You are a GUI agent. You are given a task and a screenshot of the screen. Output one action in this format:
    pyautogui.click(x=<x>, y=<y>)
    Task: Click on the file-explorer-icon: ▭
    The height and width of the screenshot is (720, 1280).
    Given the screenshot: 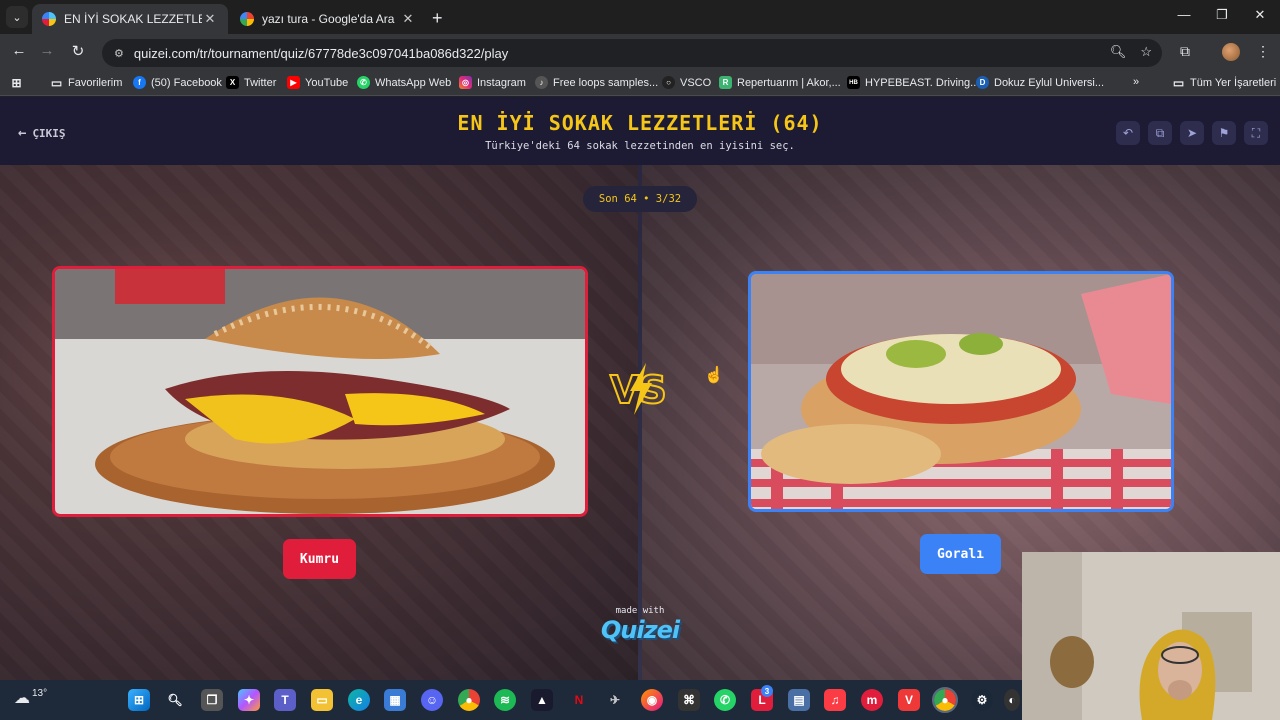 What is the action you would take?
    pyautogui.click(x=322, y=700)
    